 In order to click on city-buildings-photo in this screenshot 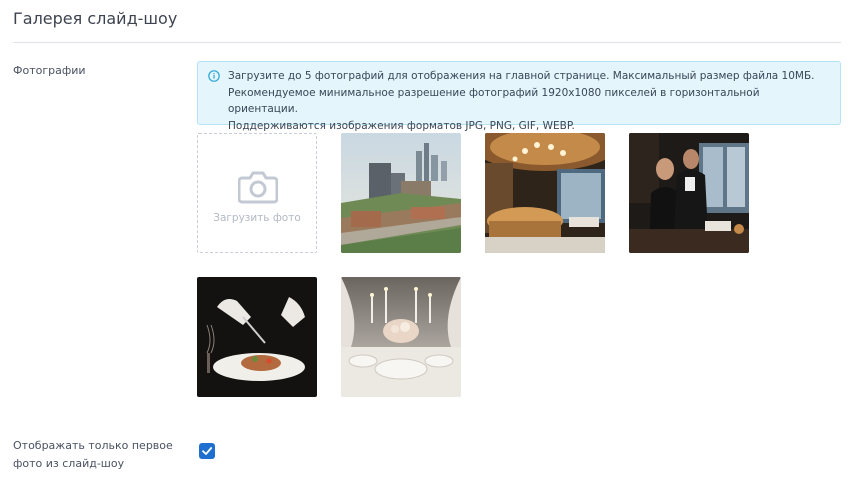, I will do `click(401, 193)`.